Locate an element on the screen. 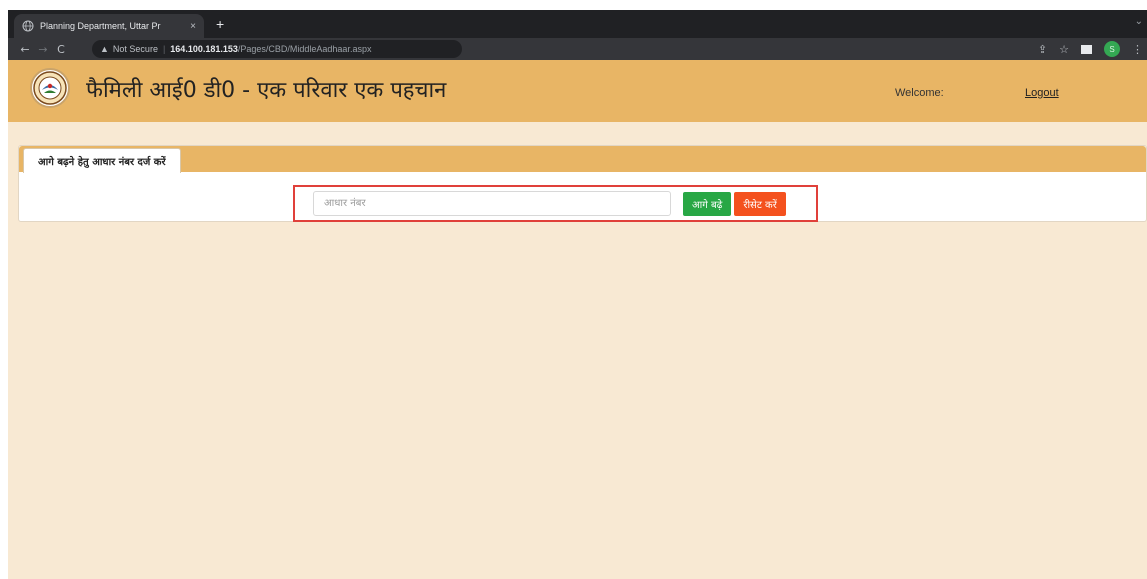 Image resolution: width=1147 pixels, height=579 pixels. new-tab-button: + is located at coordinates (220, 24).